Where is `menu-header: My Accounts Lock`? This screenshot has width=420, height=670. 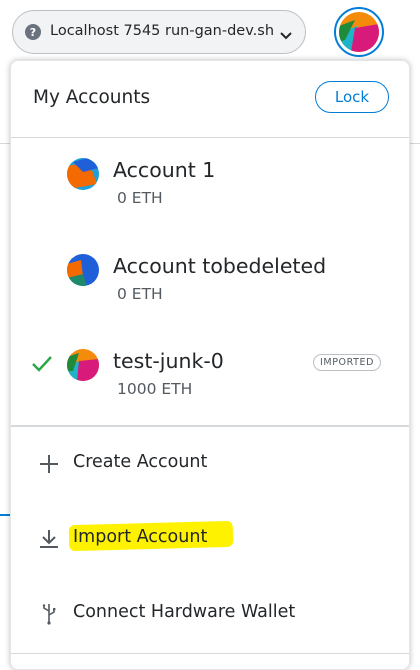
menu-header: My Accounts Lock is located at coordinates (210, 99).